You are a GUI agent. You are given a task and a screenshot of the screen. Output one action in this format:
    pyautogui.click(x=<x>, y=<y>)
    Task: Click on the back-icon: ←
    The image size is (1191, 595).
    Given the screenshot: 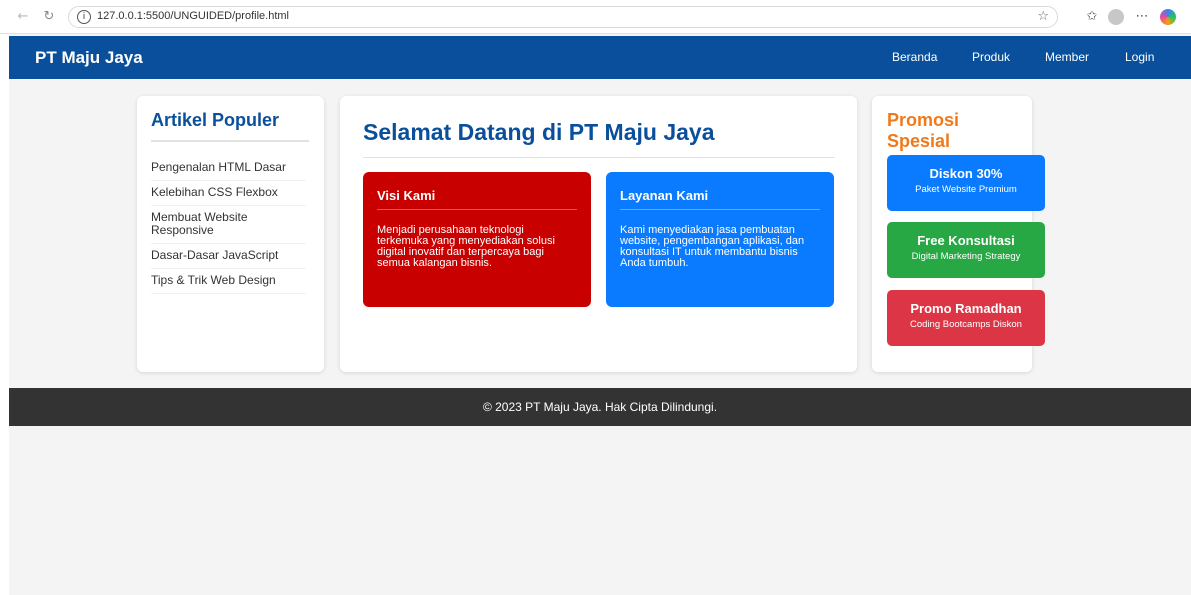 What is the action you would take?
    pyautogui.click(x=23, y=17)
    